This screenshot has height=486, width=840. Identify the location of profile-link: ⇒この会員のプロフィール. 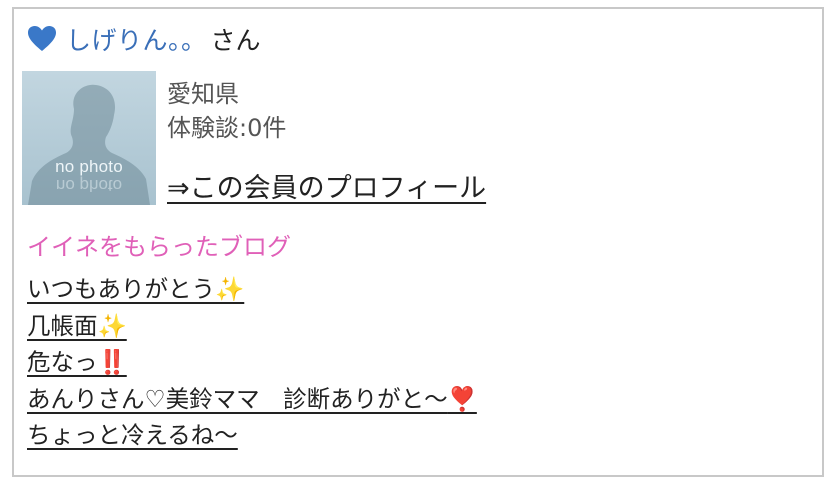
(326, 185).